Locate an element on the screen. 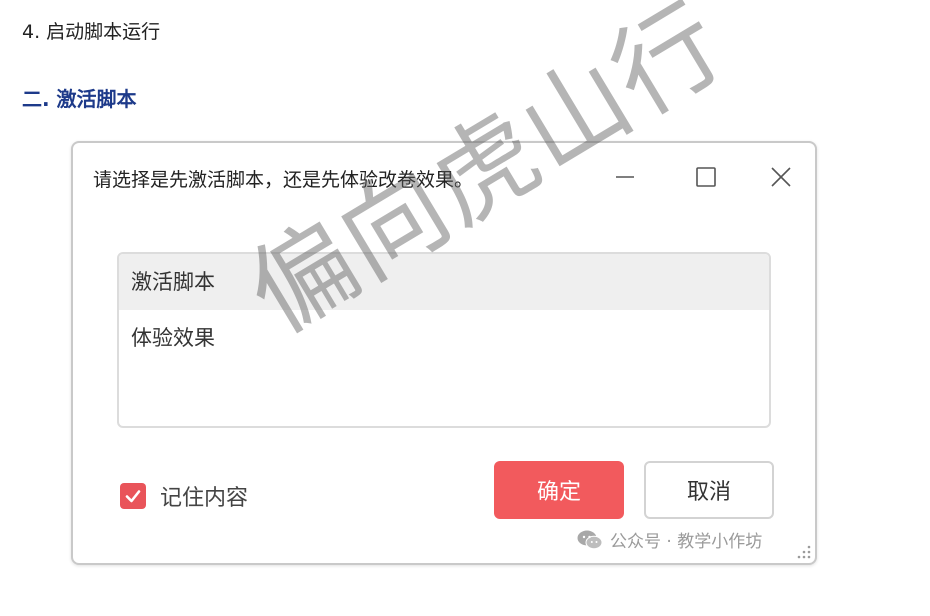 Image resolution: width=930 pixels, height=616 pixels. cancel-button: 取消 is located at coordinates (709, 490).